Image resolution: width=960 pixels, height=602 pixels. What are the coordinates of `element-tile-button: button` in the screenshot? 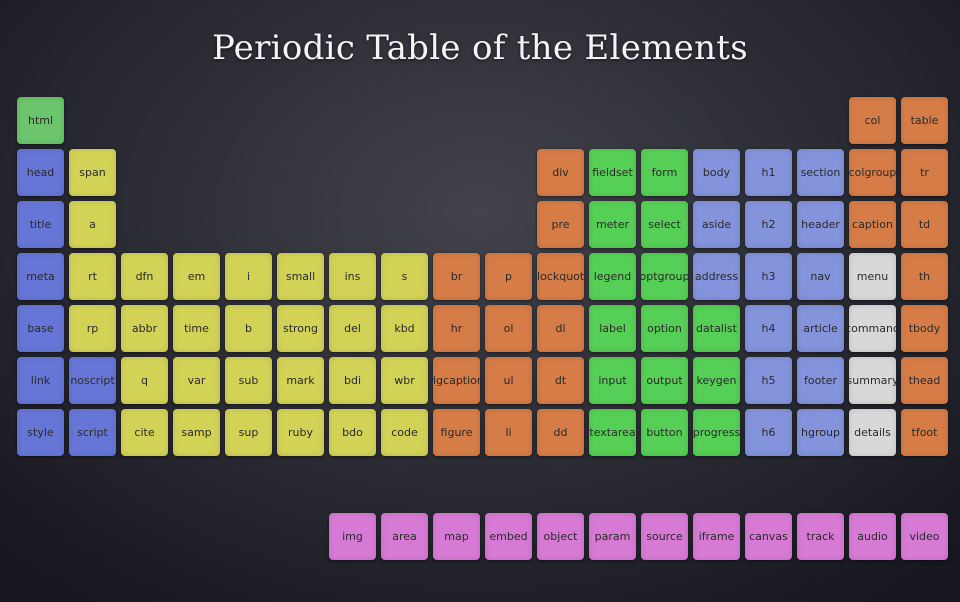 It's located at (664, 432).